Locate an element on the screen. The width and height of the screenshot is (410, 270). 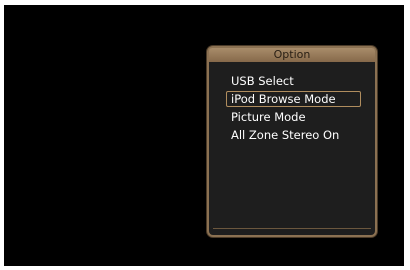
panel-divider is located at coordinates (292, 228).